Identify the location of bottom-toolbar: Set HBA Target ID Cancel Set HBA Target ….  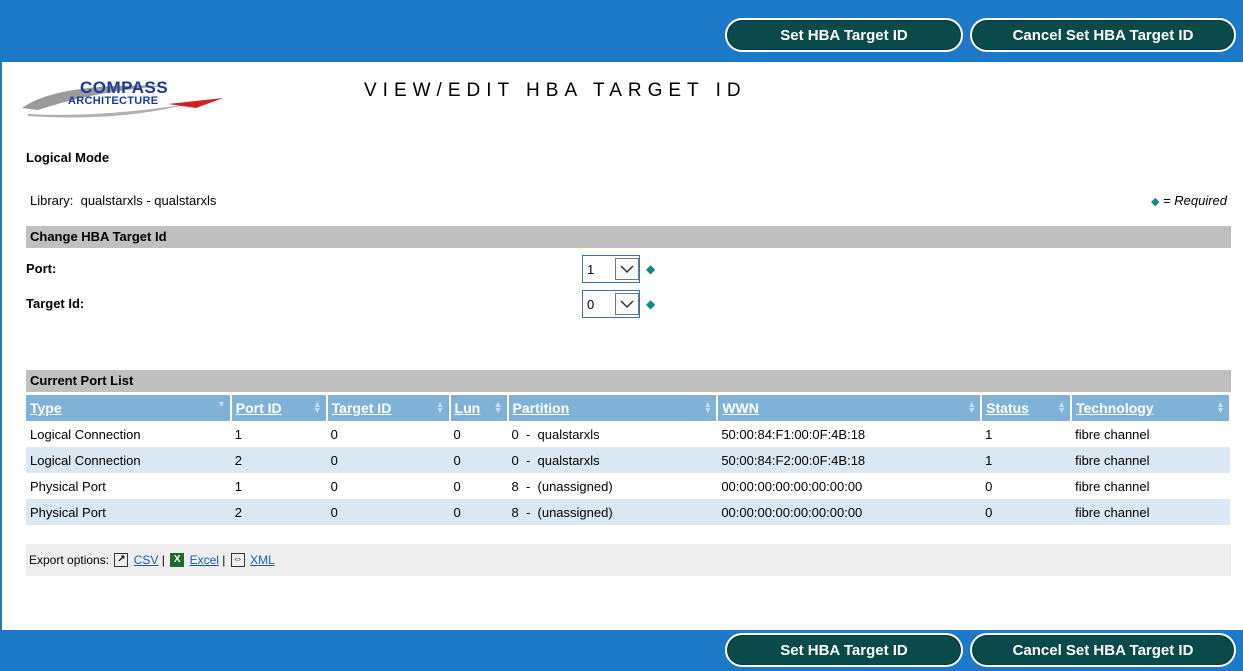
(621, 650).